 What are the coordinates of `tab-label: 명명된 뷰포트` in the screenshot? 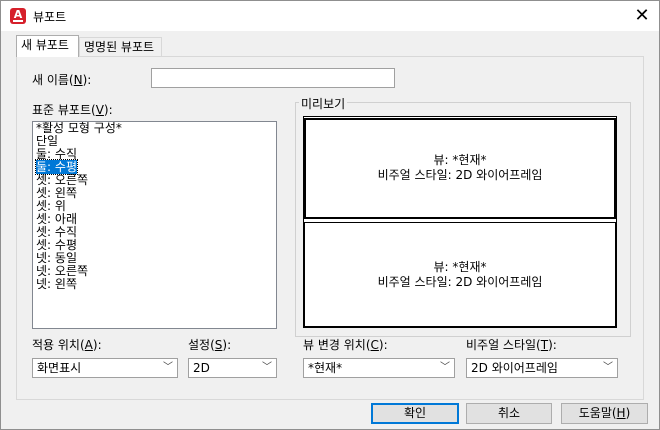 It's located at (119, 47).